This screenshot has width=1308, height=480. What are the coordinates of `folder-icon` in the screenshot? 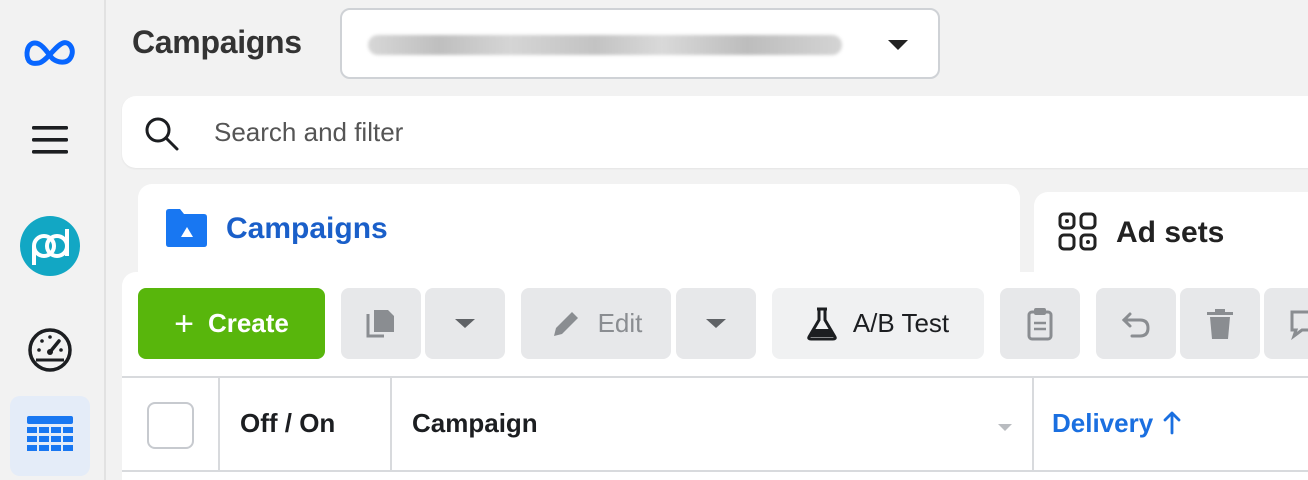 It's located at (186, 230).